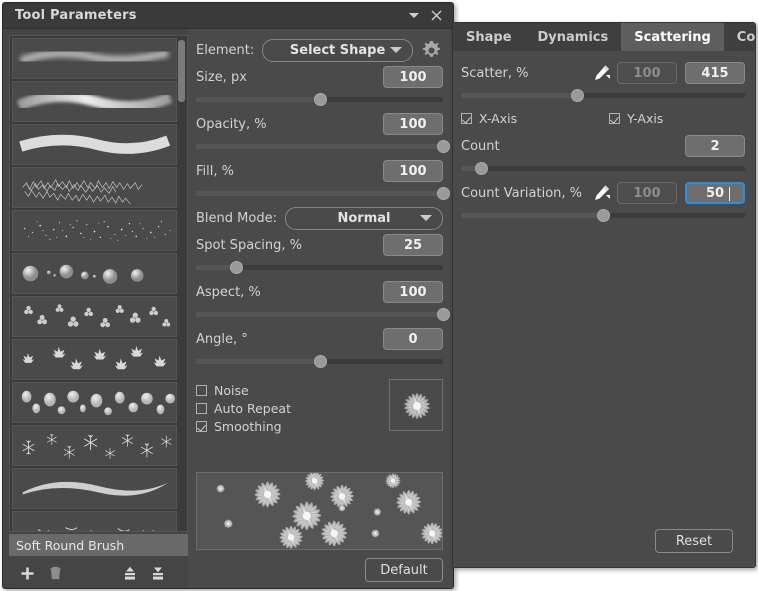  Describe the element at coordinates (535, 118) in the screenshot. I see `x-axis-checkbox-row: X-Axis` at that location.